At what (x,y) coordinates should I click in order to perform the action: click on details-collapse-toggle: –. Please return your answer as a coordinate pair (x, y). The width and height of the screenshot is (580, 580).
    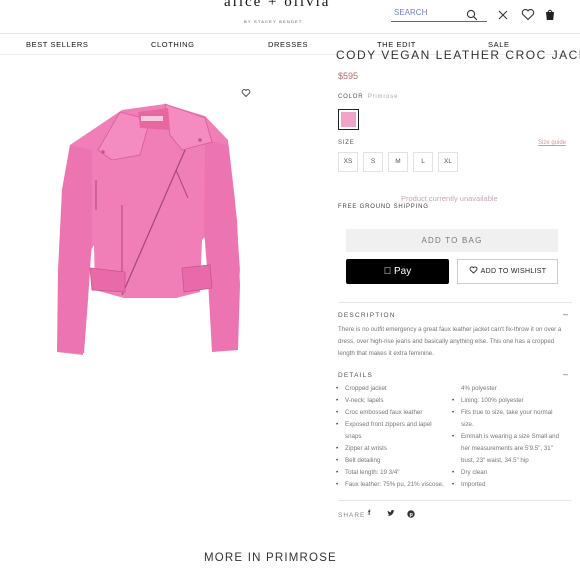
    Looking at the image, I should click on (565, 374).